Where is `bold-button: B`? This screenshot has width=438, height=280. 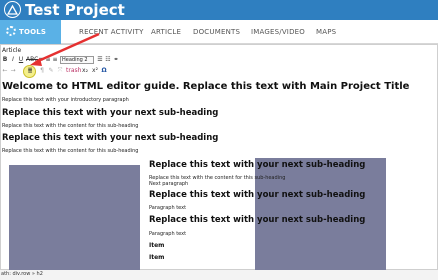 bold-button: B is located at coordinates (5, 60).